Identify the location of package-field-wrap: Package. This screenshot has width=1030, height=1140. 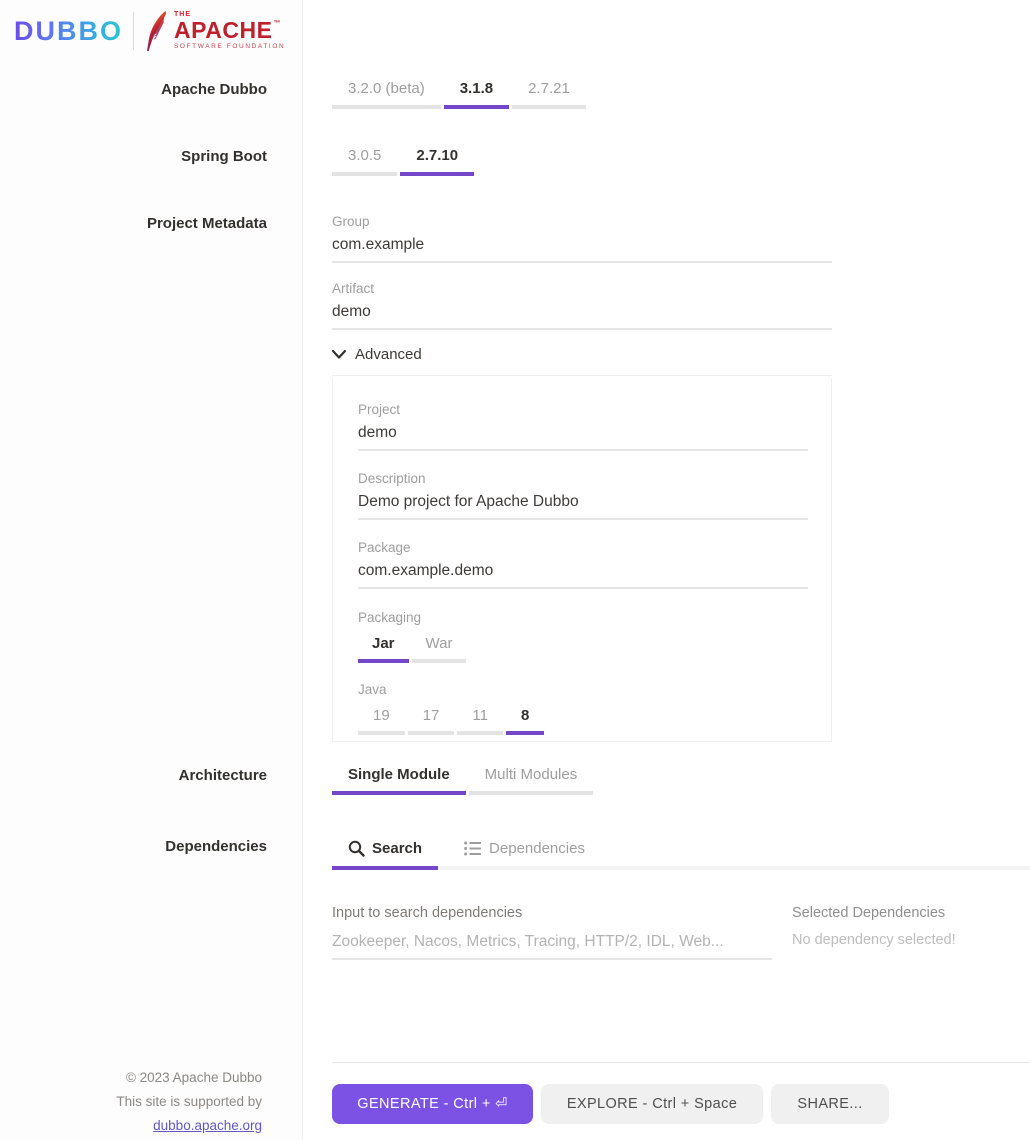
(583, 564).